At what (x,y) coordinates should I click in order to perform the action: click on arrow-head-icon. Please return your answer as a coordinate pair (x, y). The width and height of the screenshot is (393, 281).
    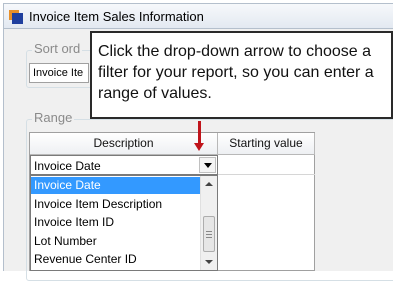
    Looking at the image, I should click on (199, 147).